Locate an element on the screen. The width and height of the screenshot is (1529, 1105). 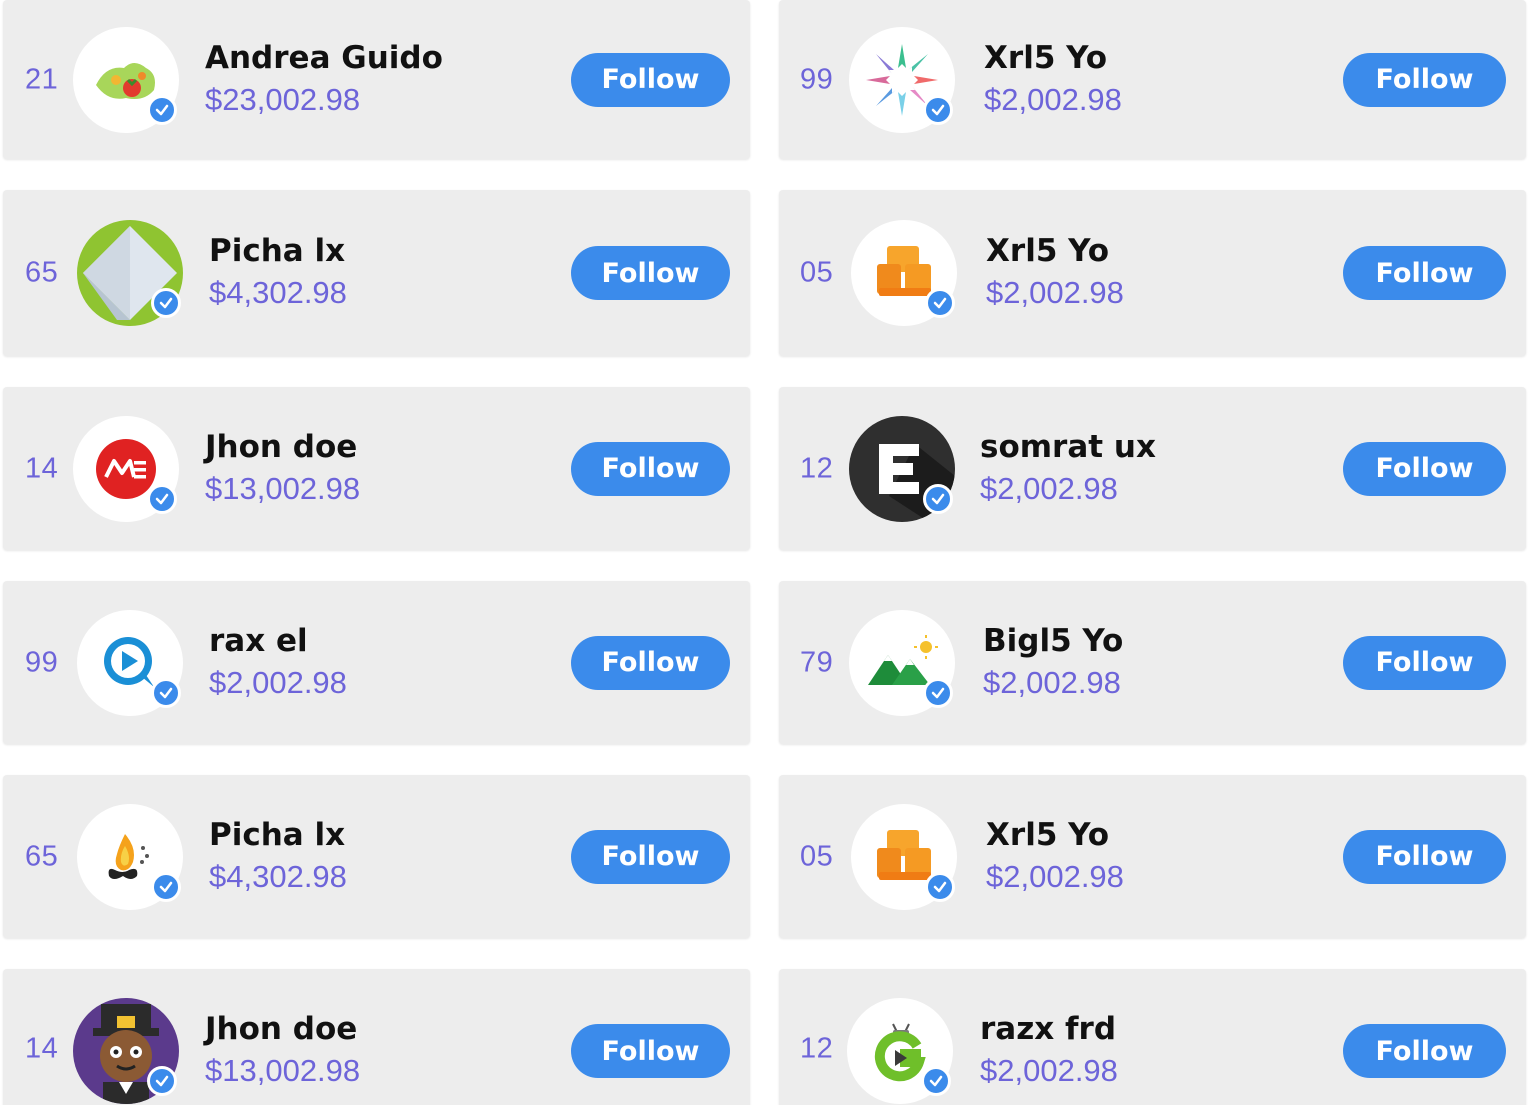
user-card: 99 rax el $2,002.98 Follow is located at coordinates (376, 662).